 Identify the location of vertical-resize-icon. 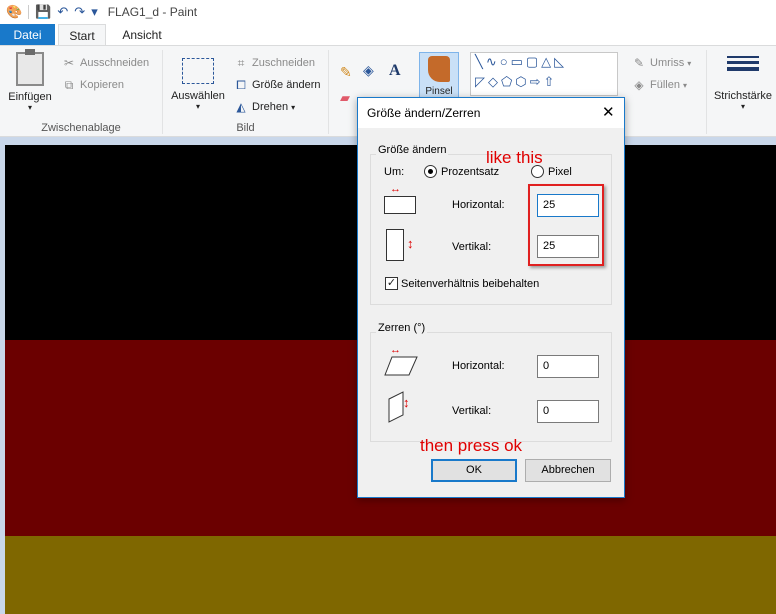
(395, 245).